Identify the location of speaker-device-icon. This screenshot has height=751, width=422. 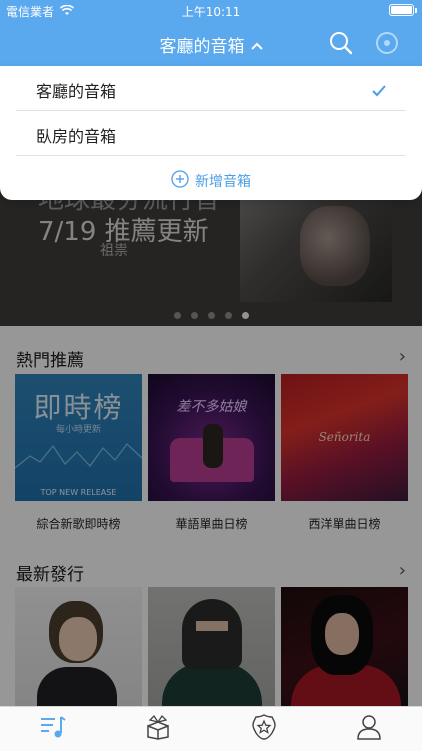
(388, 44).